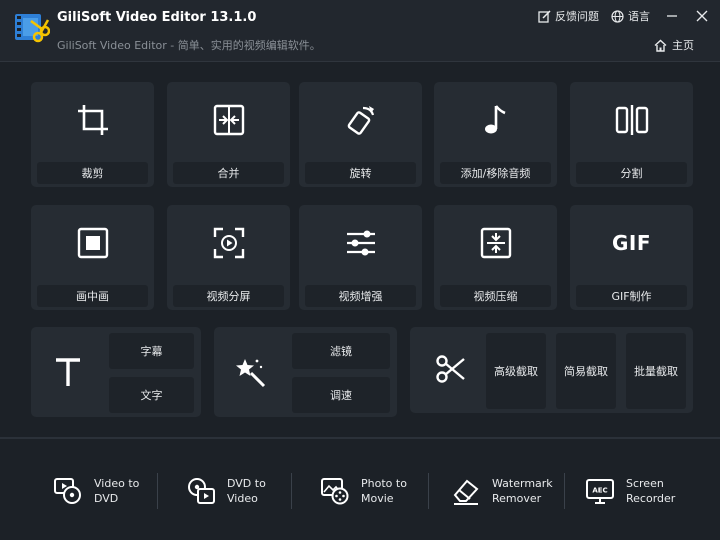 This screenshot has width=720, height=540. I want to click on tool-label: Photo to Movie, so click(384, 491).